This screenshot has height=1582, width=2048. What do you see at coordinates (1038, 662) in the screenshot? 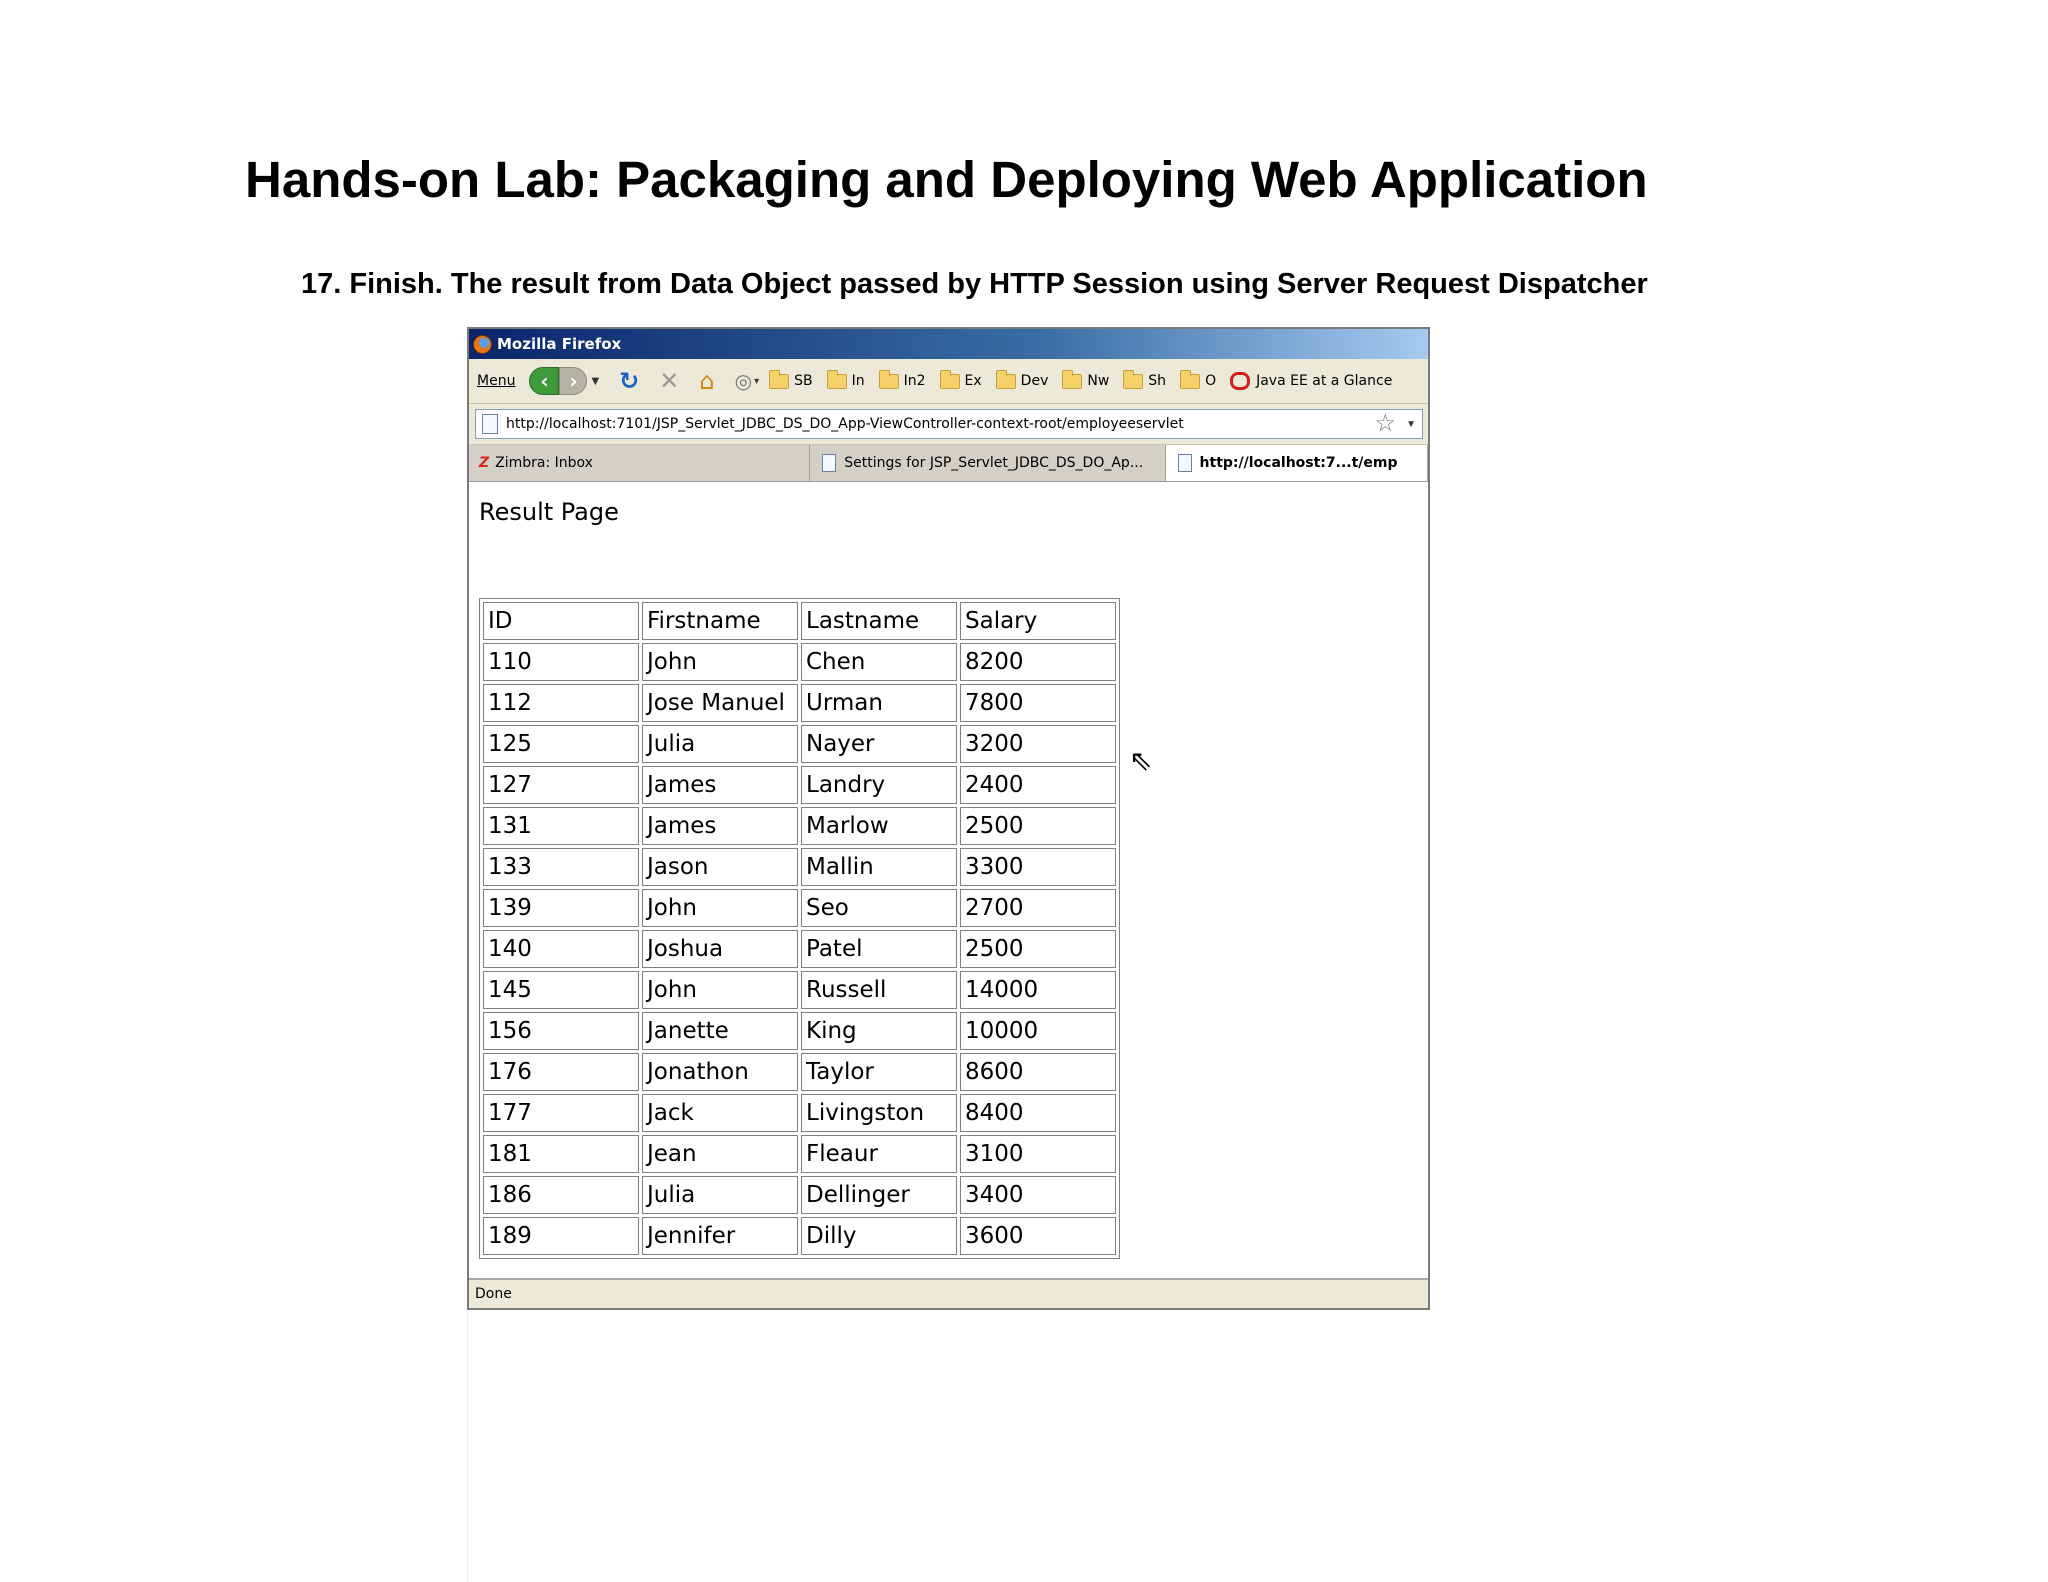
I see `table-cell: 8200` at bounding box center [1038, 662].